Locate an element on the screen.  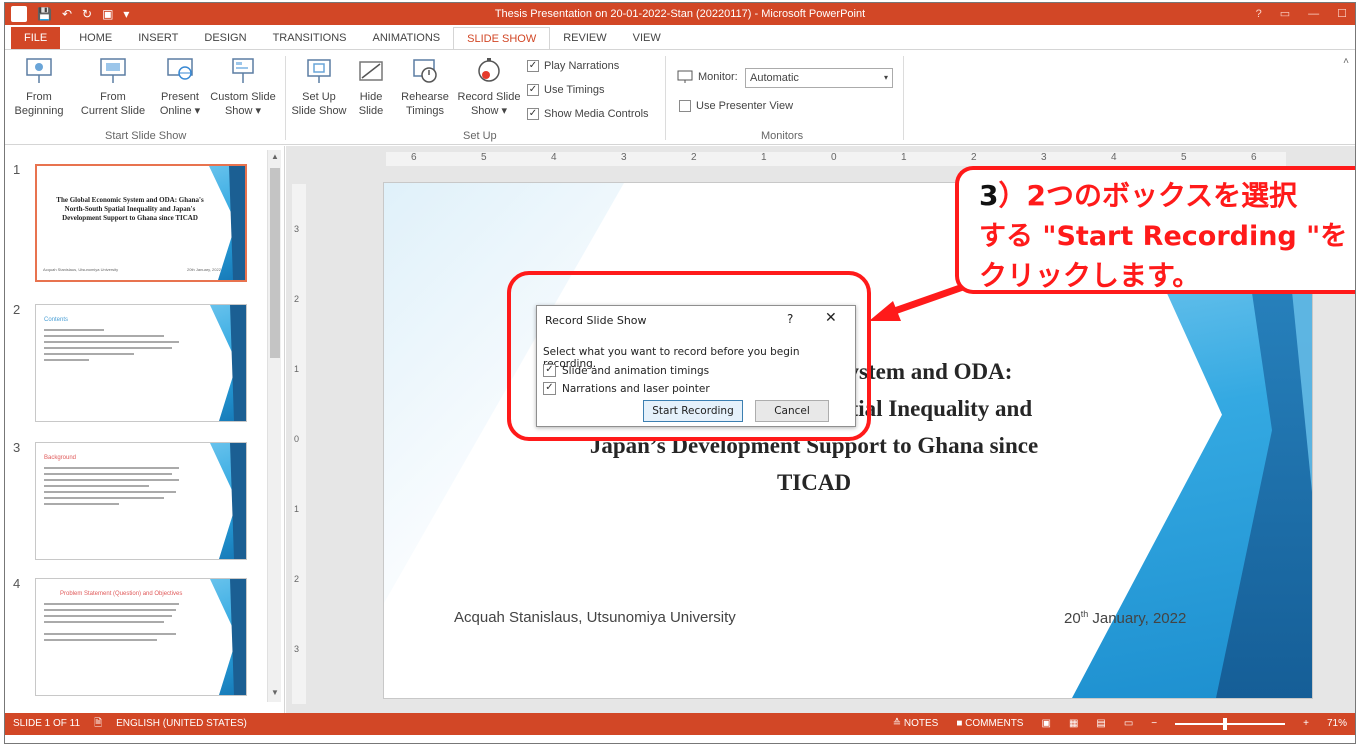
tab-animations: ANIMATIONS is located at coordinates (407, 38).